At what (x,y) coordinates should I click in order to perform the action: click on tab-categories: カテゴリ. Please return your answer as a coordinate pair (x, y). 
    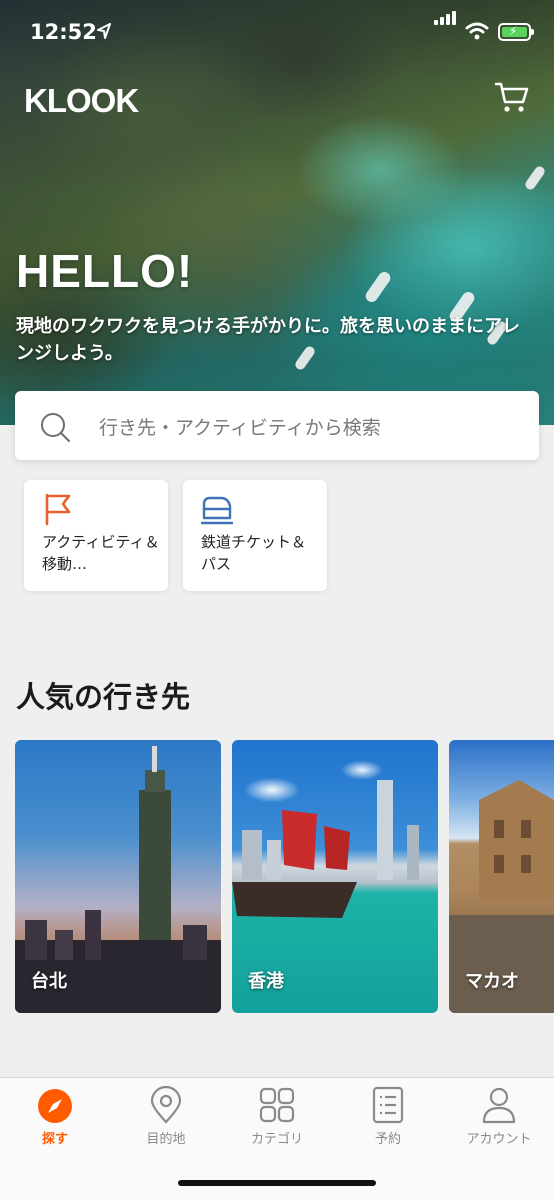
    Looking at the image, I should click on (277, 1116).